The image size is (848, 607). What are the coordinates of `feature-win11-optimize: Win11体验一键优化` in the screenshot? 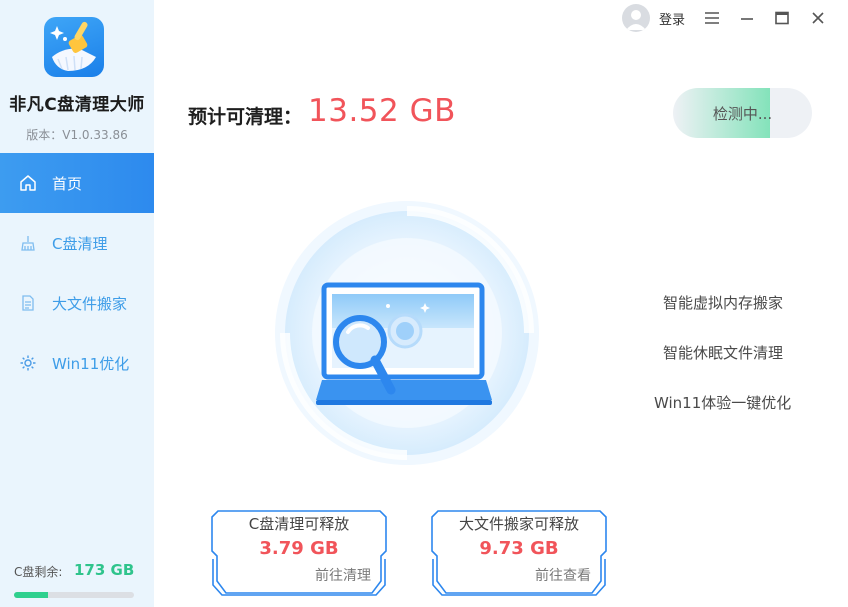 It's located at (723, 403).